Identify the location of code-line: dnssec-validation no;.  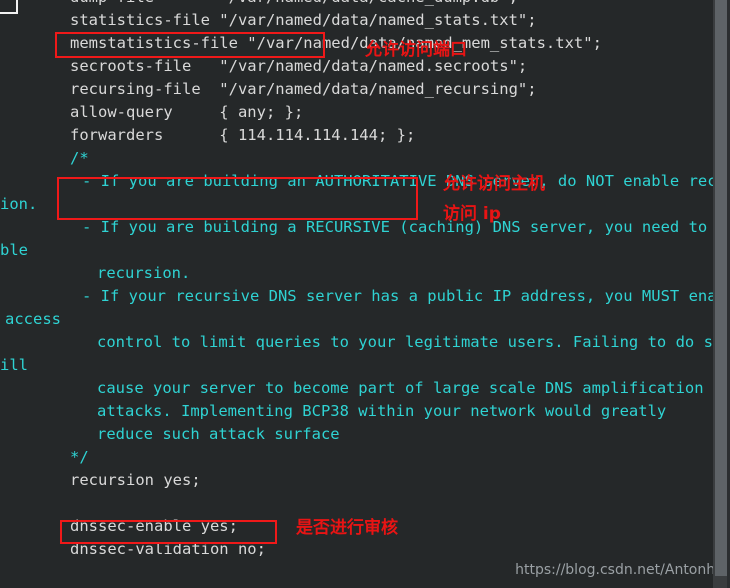
(168, 549).